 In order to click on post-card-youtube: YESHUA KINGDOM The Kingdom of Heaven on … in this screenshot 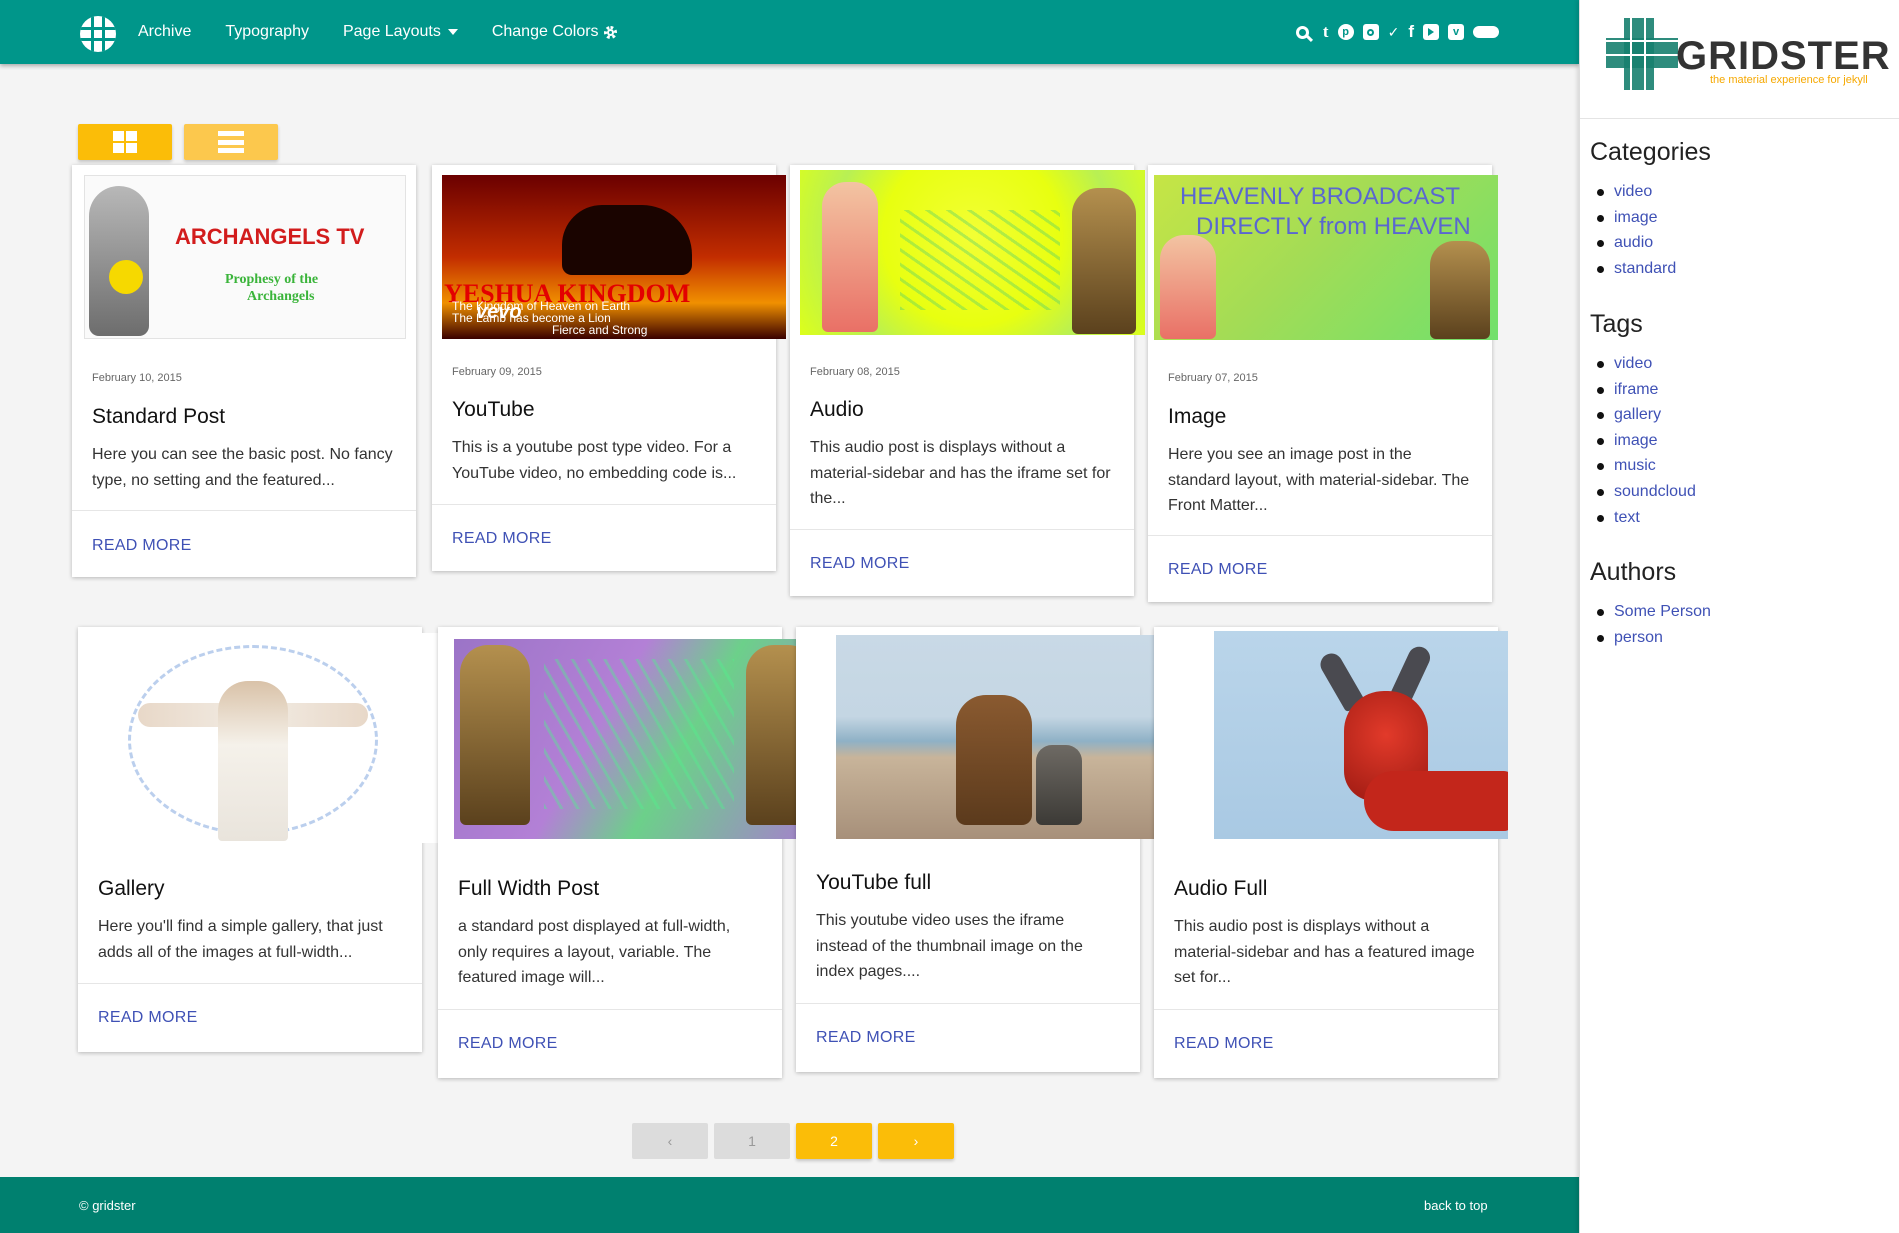, I will do `click(609, 368)`.